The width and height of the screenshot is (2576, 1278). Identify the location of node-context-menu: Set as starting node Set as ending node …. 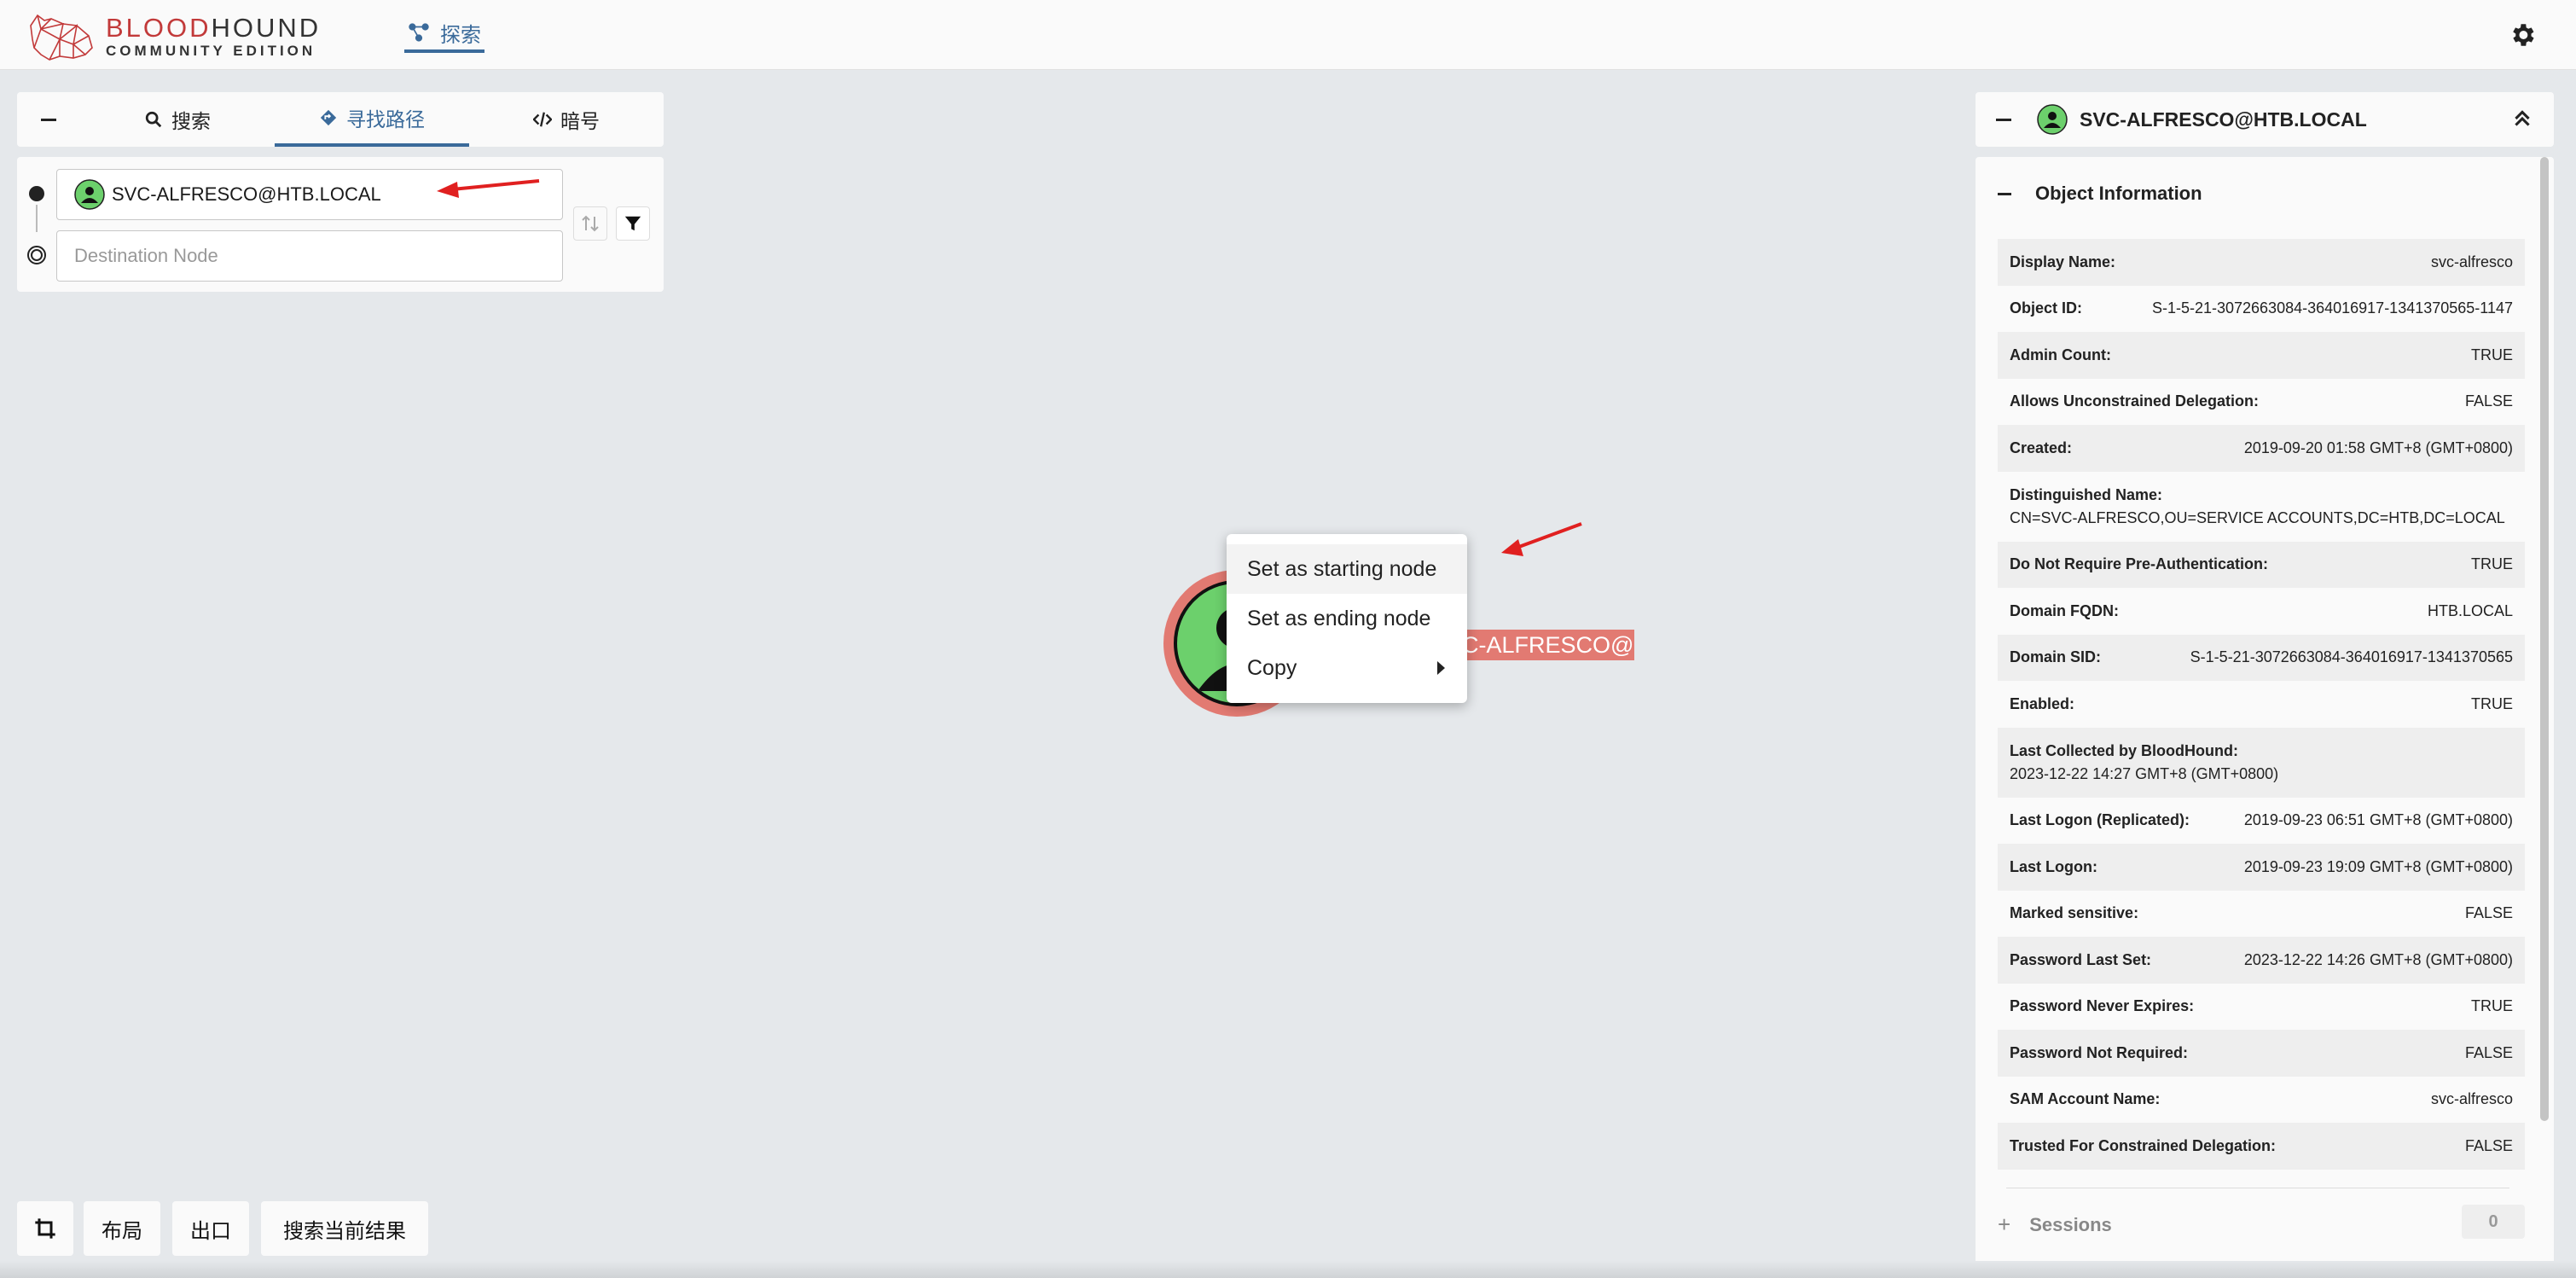
(1347, 619).